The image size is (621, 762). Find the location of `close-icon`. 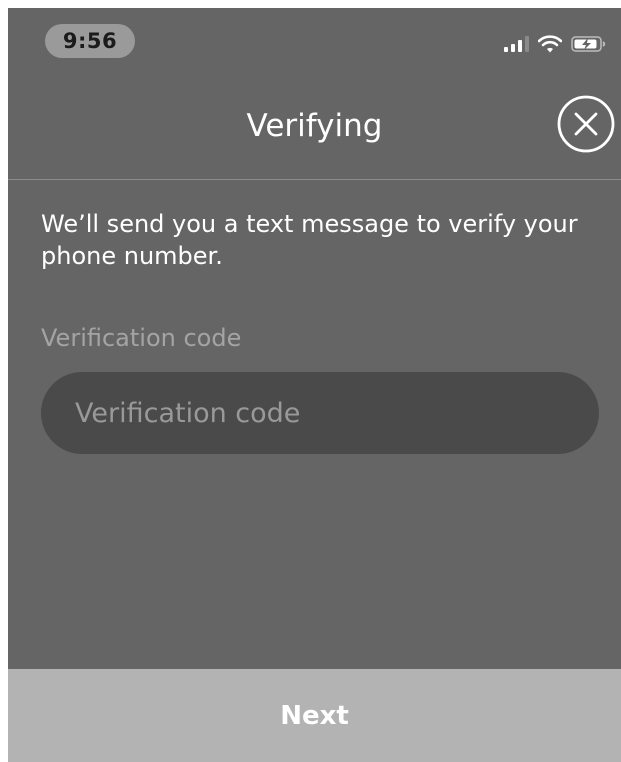

close-icon is located at coordinates (586, 124).